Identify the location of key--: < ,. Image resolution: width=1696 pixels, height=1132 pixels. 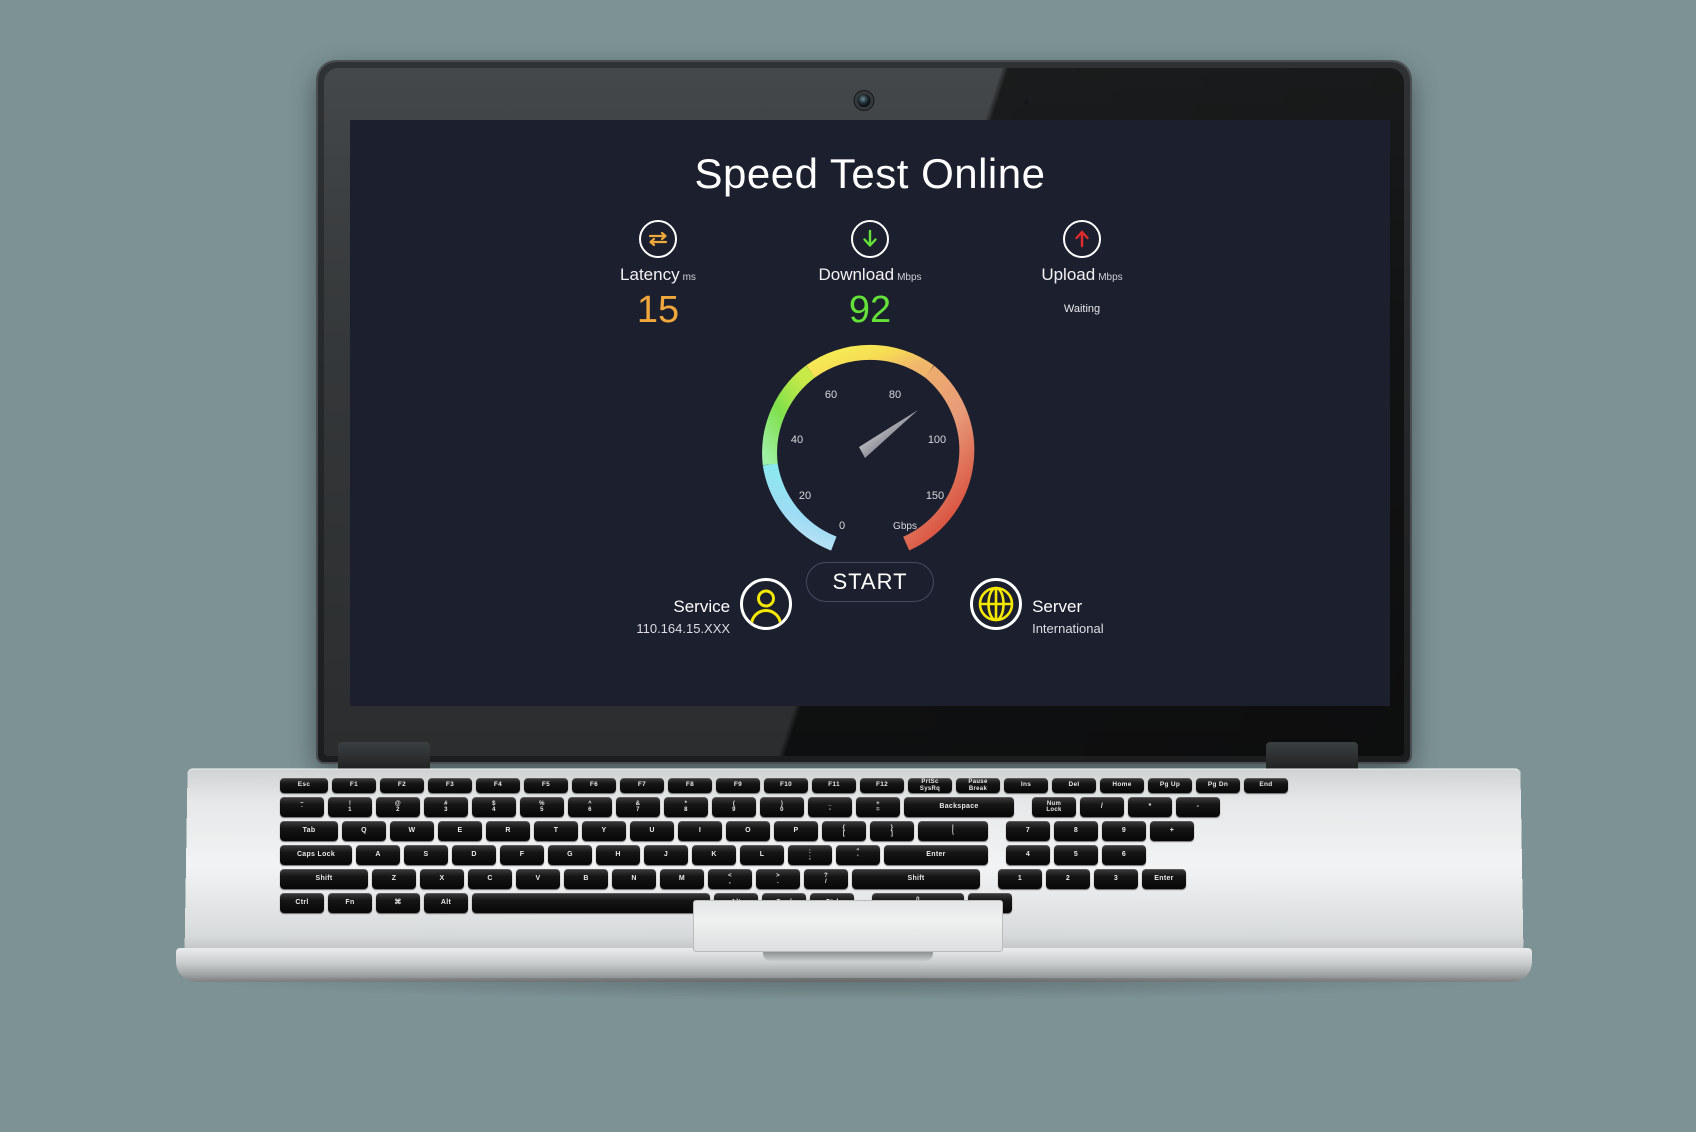
(730, 879).